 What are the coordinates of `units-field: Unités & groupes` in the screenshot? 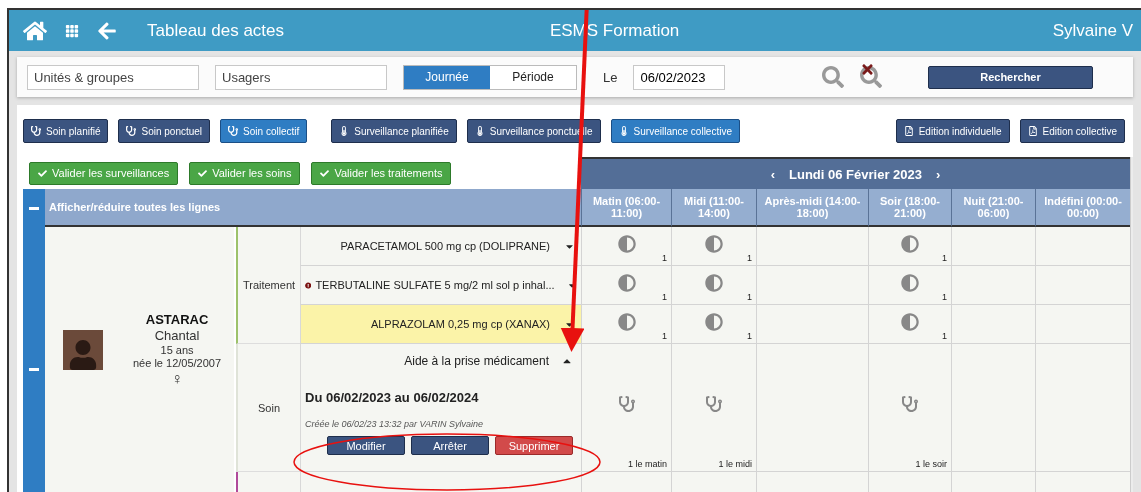 It's located at (113, 77).